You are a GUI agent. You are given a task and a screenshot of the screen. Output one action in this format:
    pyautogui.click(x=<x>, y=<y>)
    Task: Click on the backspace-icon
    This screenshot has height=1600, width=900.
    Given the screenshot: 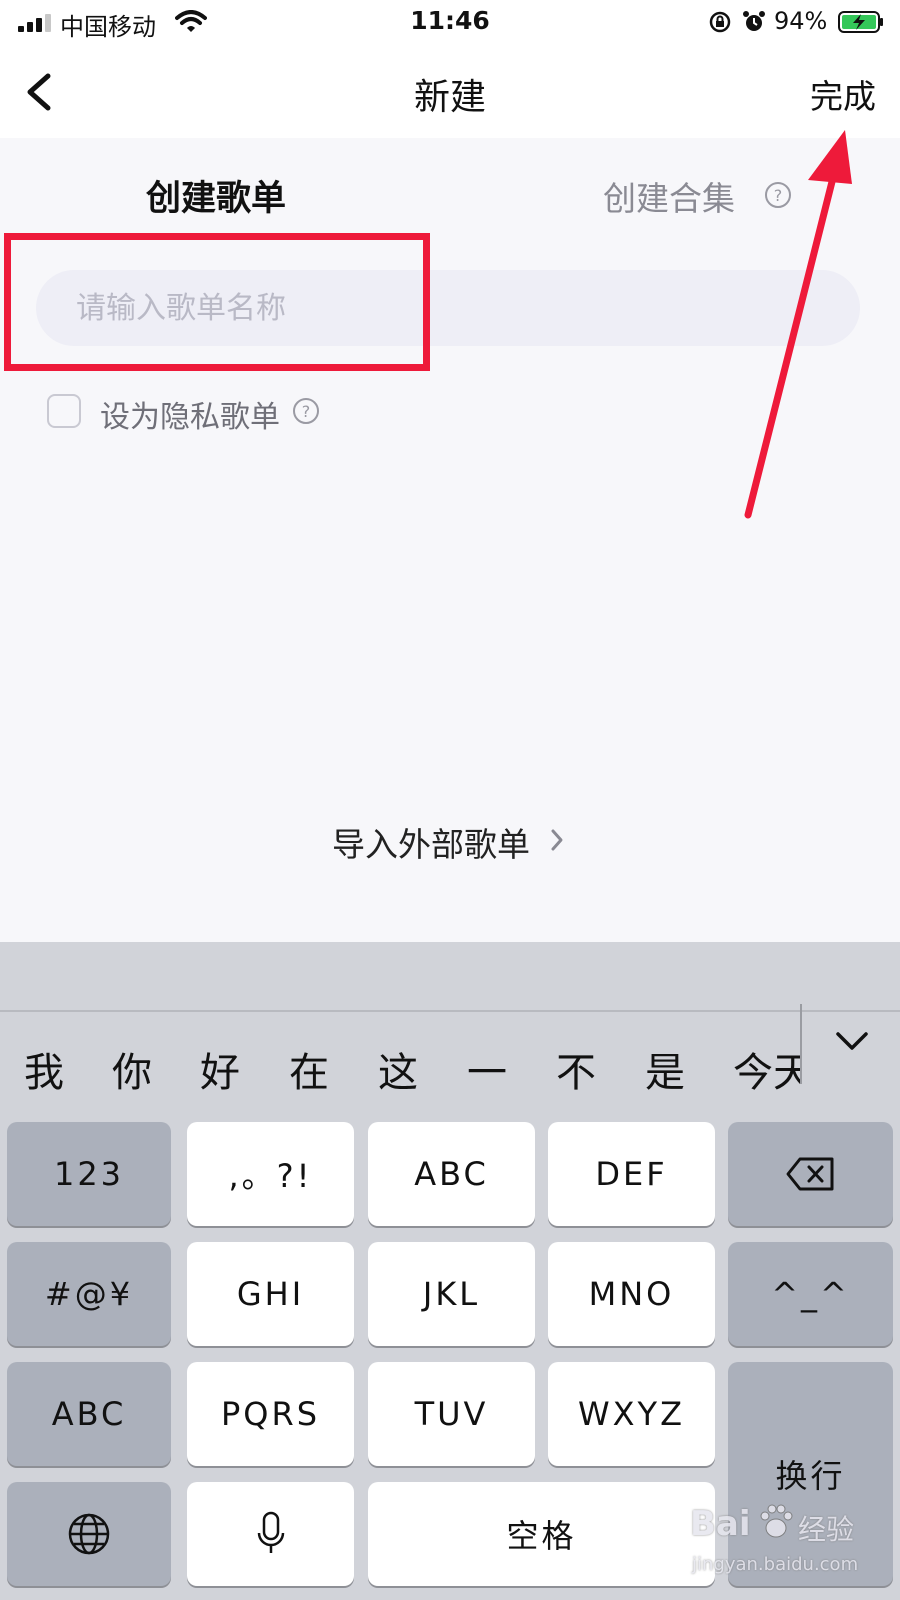 What is the action you would take?
    pyautogui.click(x=809, y=1174)
    